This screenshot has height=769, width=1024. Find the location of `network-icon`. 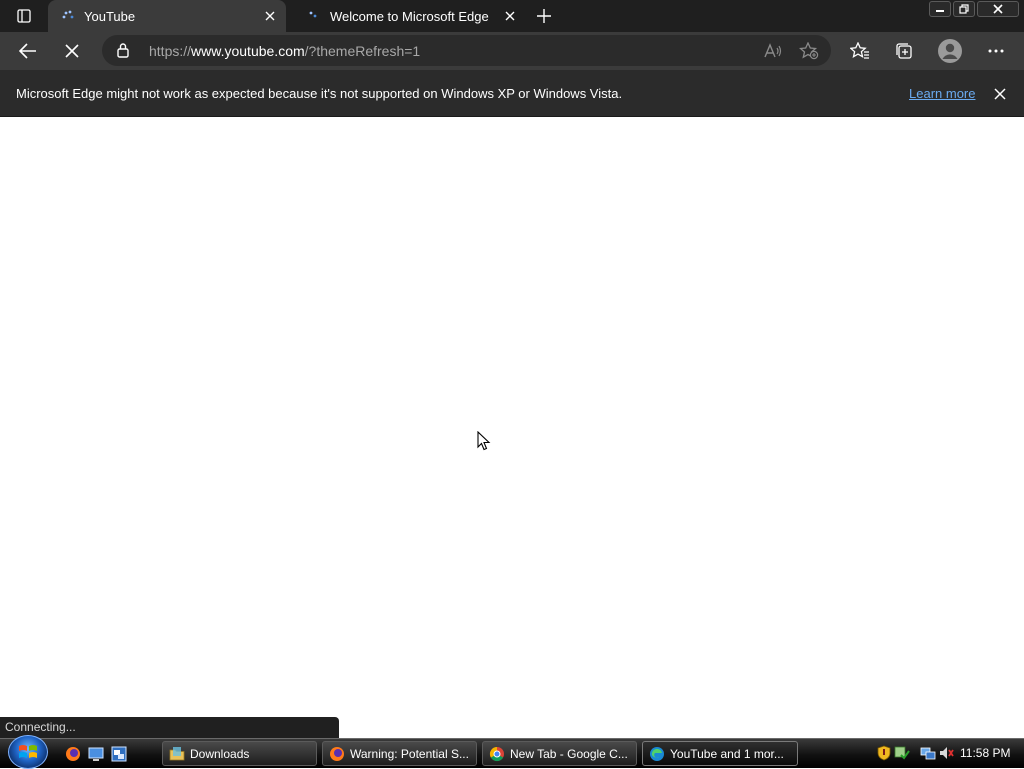

network-icon is located at coordinates (928, 753).